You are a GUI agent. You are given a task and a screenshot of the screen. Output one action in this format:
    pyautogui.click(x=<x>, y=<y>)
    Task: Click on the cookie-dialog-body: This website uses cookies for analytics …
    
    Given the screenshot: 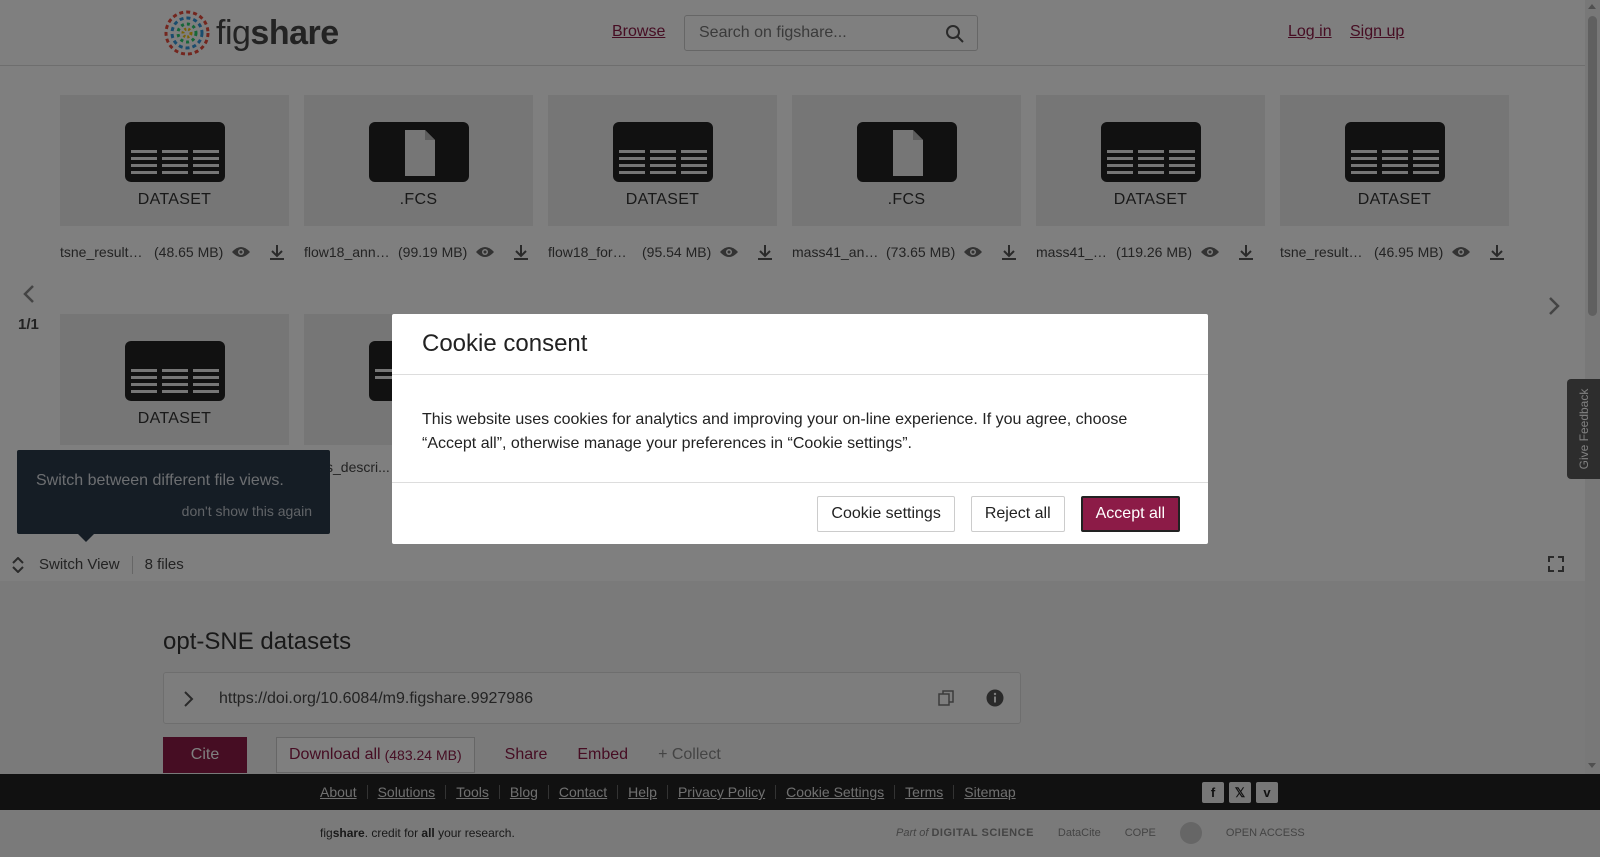 What is the action you would take?
    pyautogui.click(x=800, y=429)
    